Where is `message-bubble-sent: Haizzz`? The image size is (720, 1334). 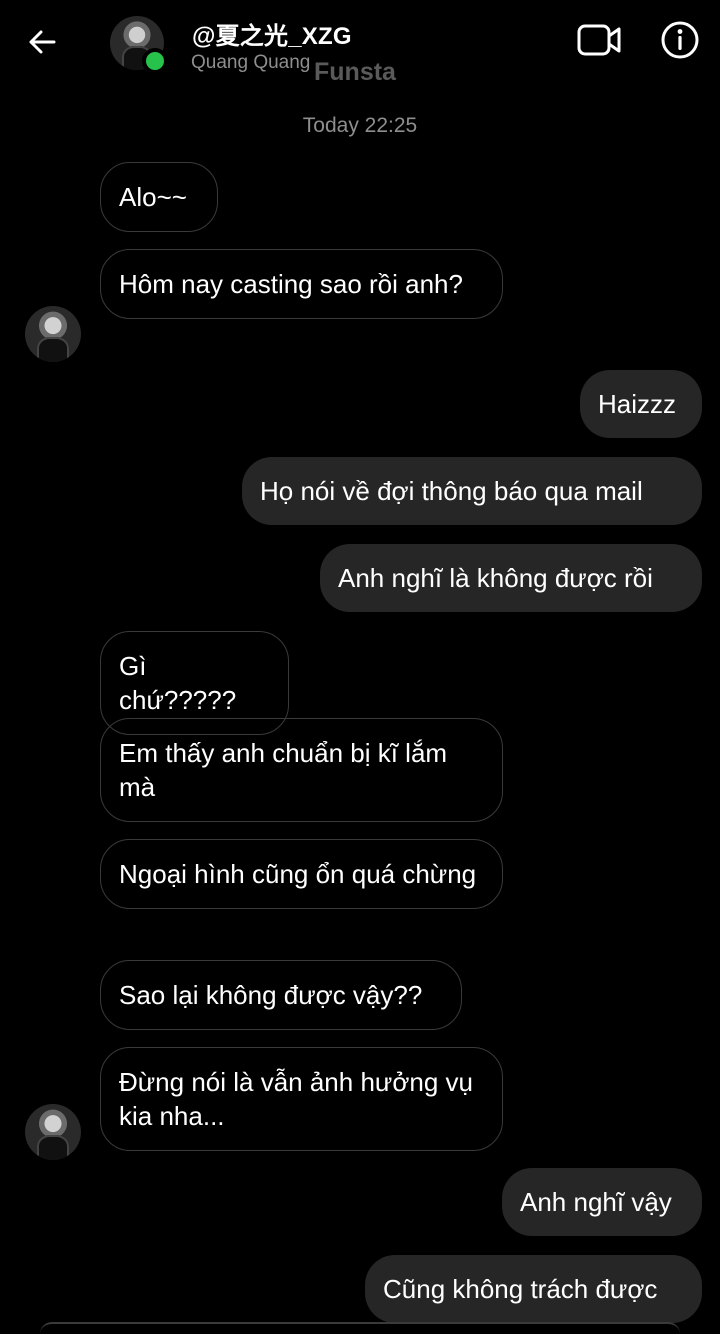
message-bubble-sent: Haizzz is located at coordinates (641, 404).